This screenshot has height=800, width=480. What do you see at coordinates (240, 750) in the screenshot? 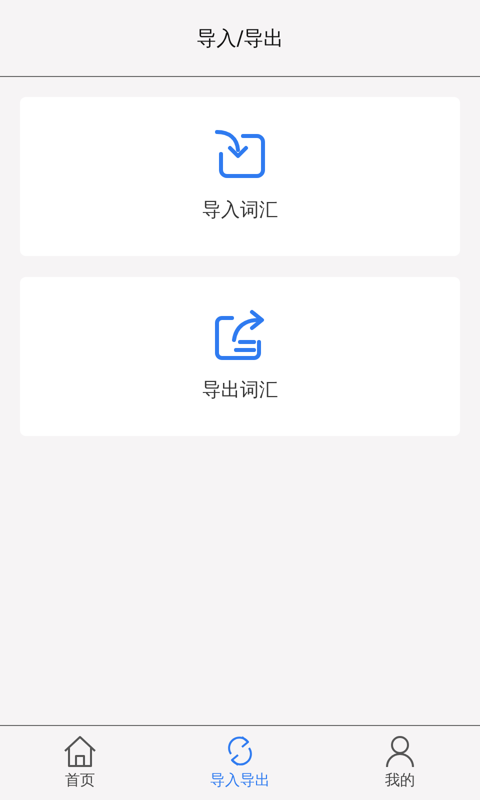
I see `sync-icon` at bounding box center [240, 750].